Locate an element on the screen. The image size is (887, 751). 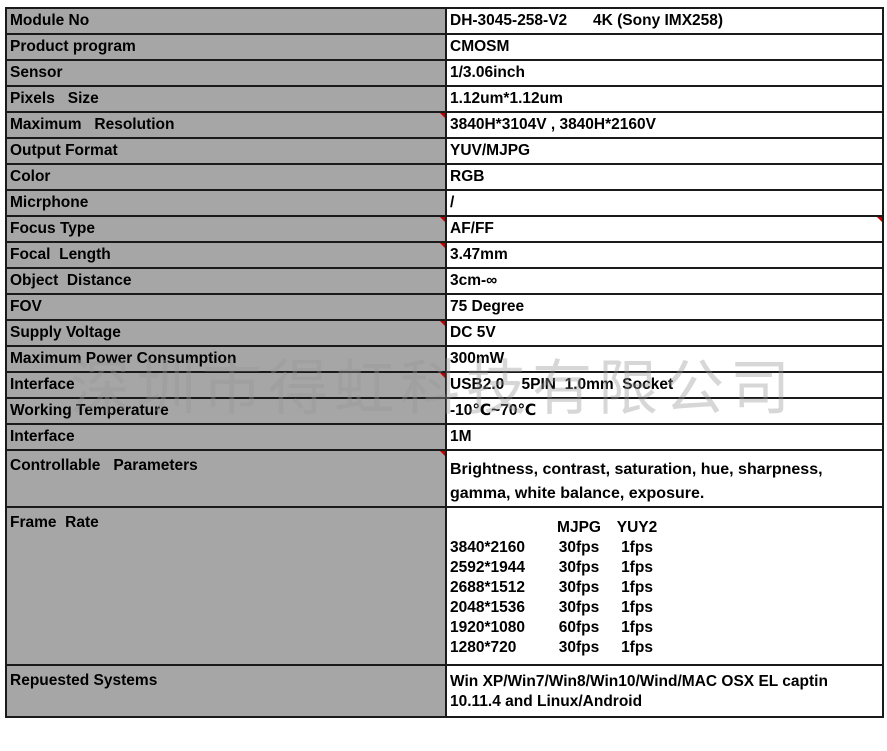
frame-rate-row: 2688*1512 30fps 1fps is located at coordinates (664, 588).